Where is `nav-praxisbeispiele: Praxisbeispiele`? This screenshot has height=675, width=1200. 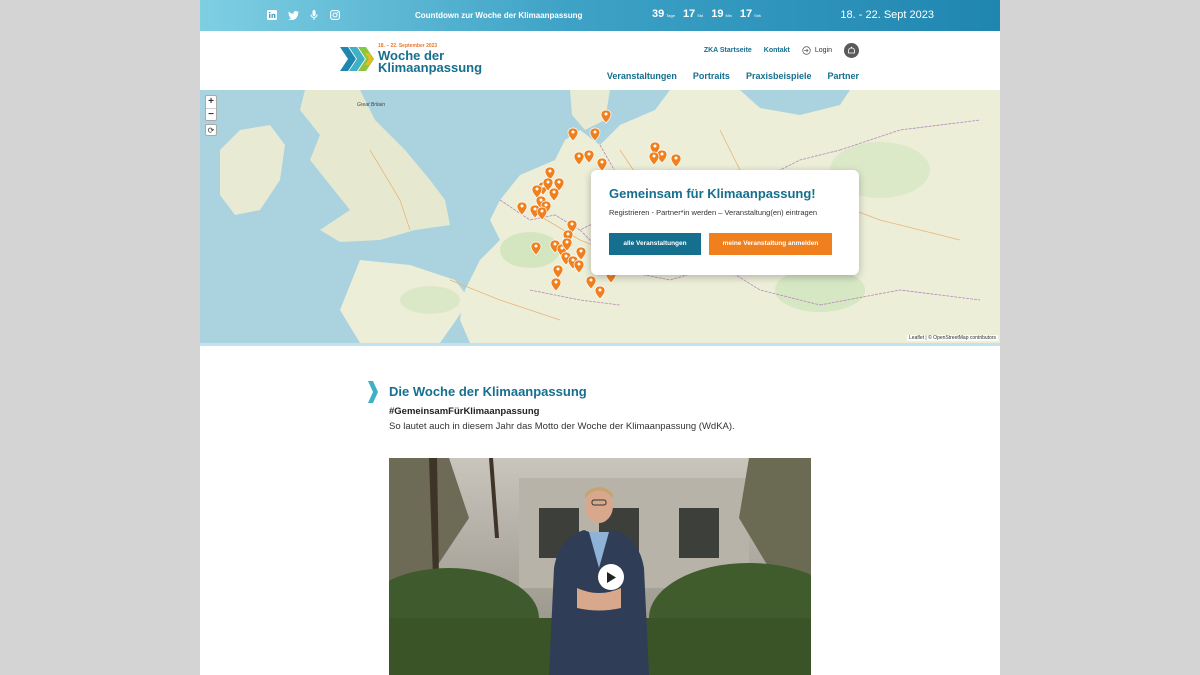
nav-praxisbeispiele: Praxisbeispiele is located at coordinates (779, 76).